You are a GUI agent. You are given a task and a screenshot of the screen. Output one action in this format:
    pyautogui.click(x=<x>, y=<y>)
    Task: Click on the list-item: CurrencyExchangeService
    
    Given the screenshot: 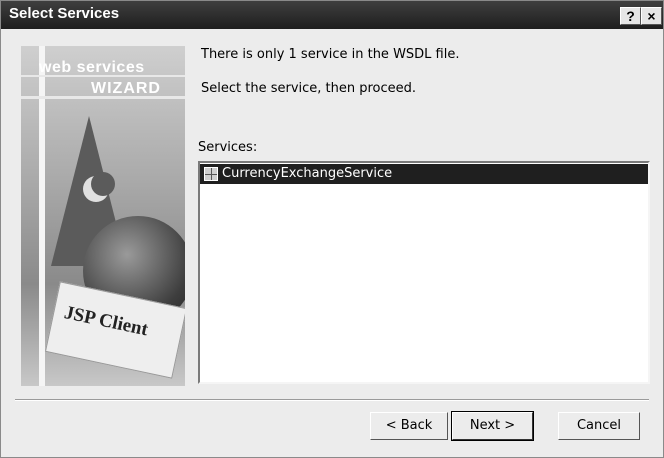 What is the action you would take?
    pyautogui.click(x=424, y=174)
    